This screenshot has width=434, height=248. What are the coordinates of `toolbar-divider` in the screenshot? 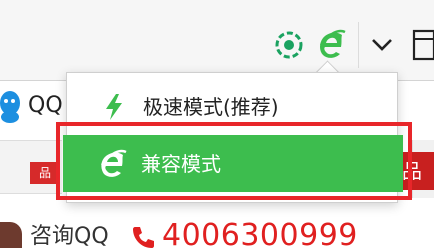 It's located at (358, 45).